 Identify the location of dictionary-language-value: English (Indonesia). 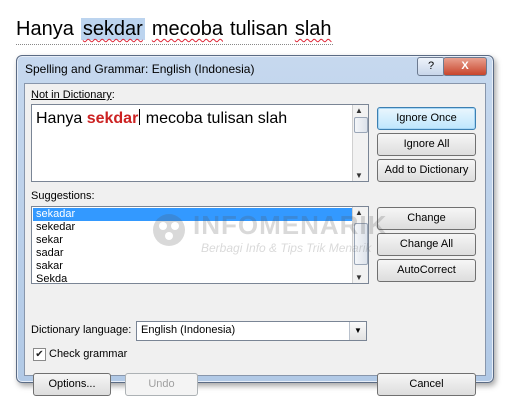
(188, 330).